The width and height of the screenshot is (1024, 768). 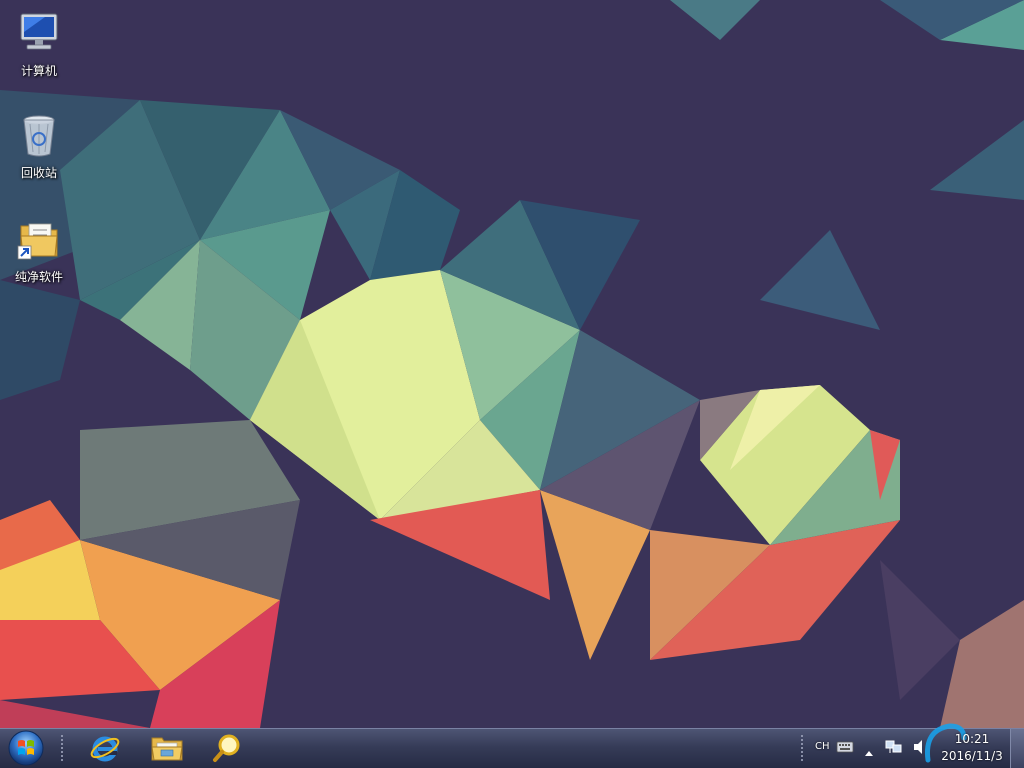 I want to click on computer-icon, so click(x=39, y=34).